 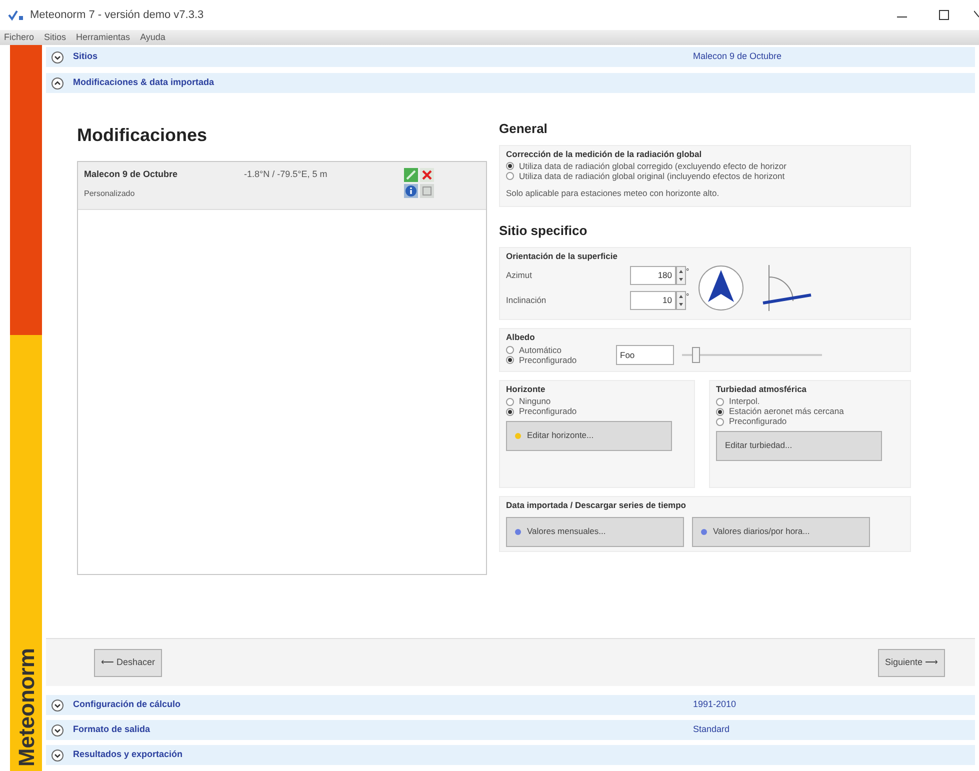 I want to click on radio-label: Estación aeronet más cercana, so click(x=786, y=412).